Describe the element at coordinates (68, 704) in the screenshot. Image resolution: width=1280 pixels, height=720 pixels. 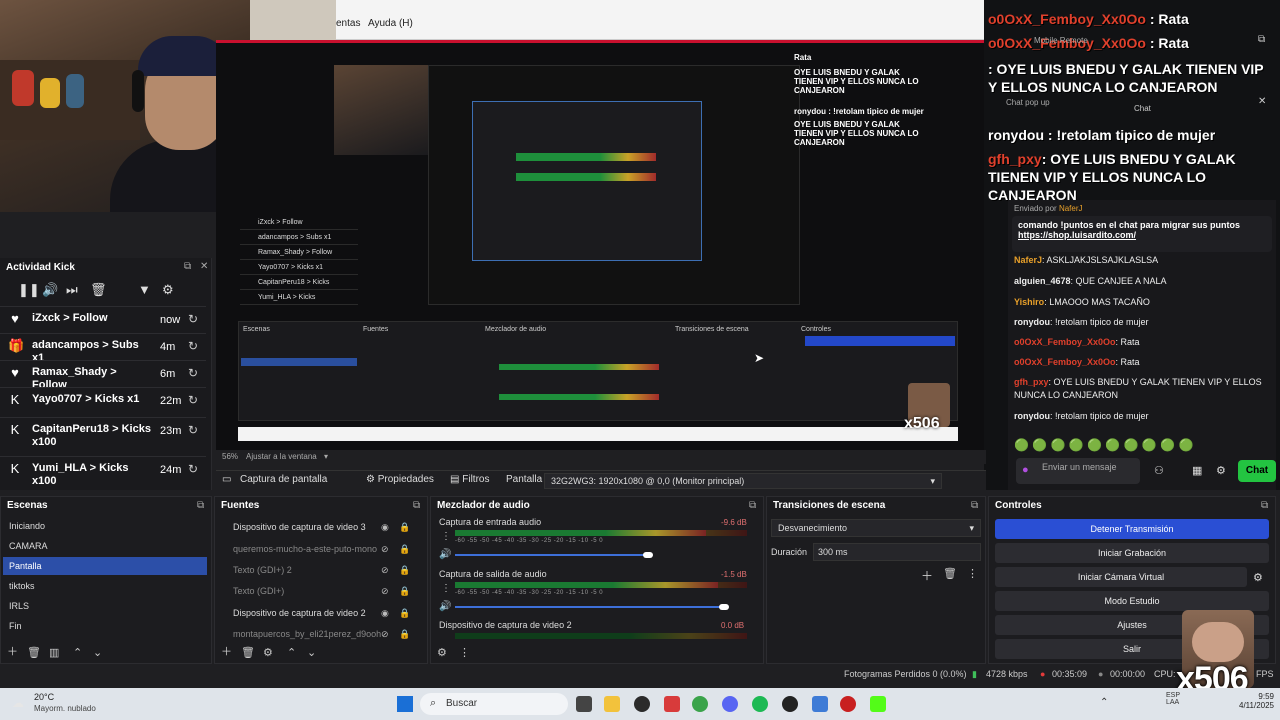
I see `weather-widget: ☁ 20°C Mayorm. nublado` at that location.